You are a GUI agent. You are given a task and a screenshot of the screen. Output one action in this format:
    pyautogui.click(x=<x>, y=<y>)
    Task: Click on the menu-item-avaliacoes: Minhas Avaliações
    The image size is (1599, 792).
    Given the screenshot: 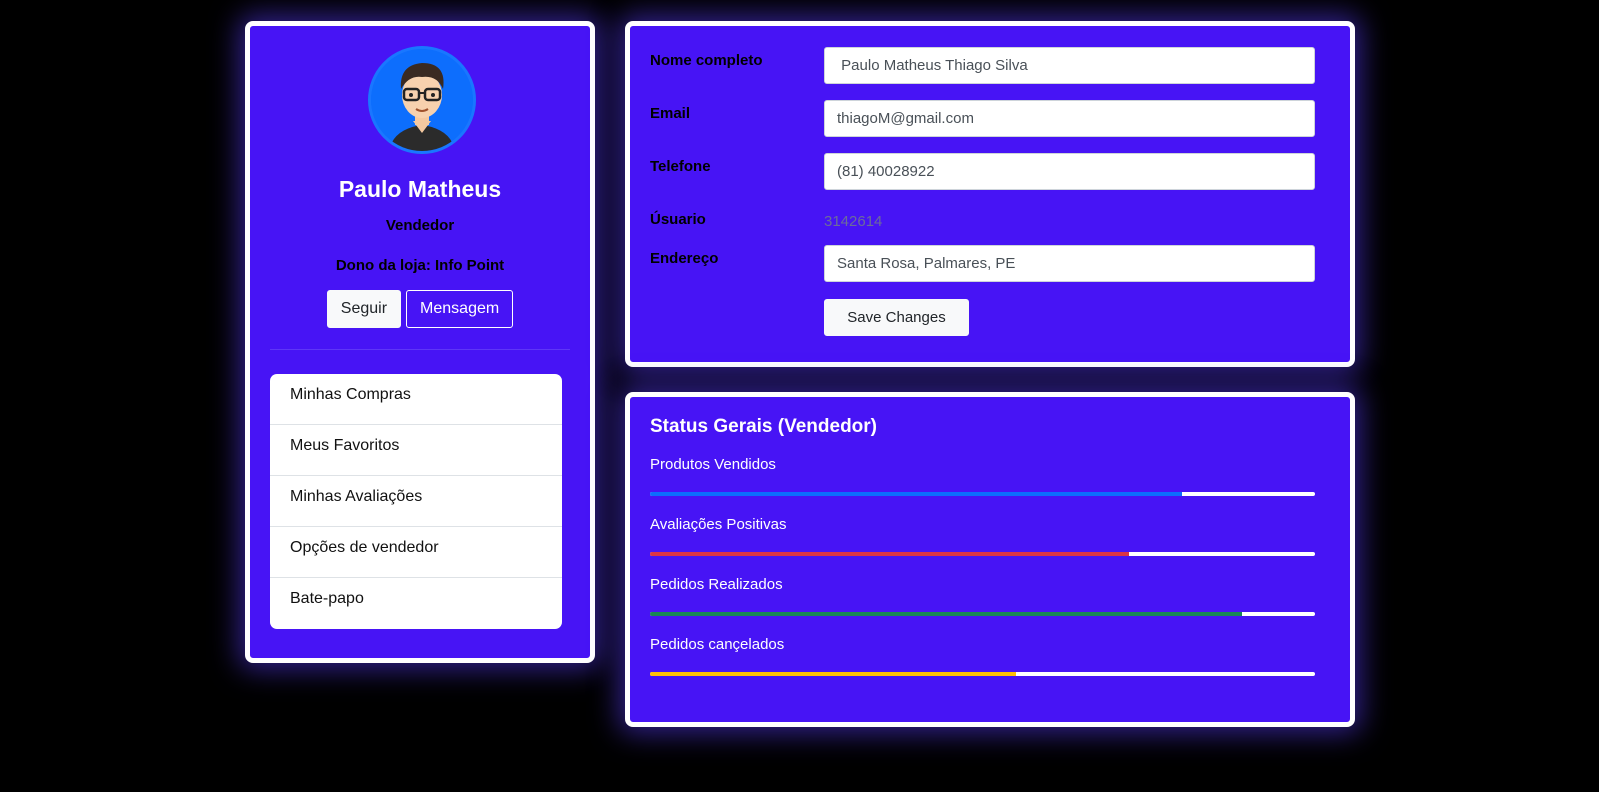 What is the action you would take?
    pyautogui.click(x=416, y=501)
    